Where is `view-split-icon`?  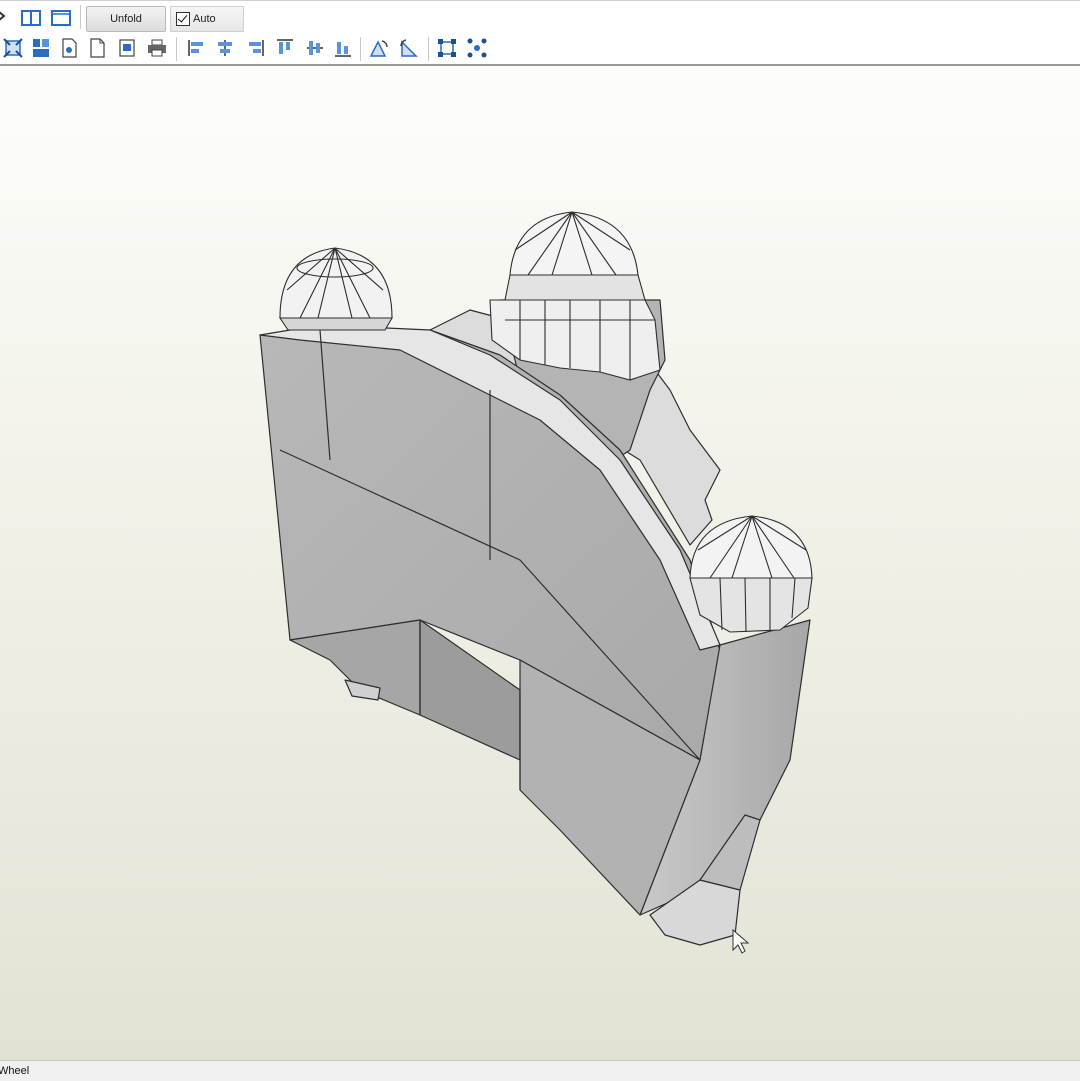 view-split-icon is located at coordinates (31, 18).